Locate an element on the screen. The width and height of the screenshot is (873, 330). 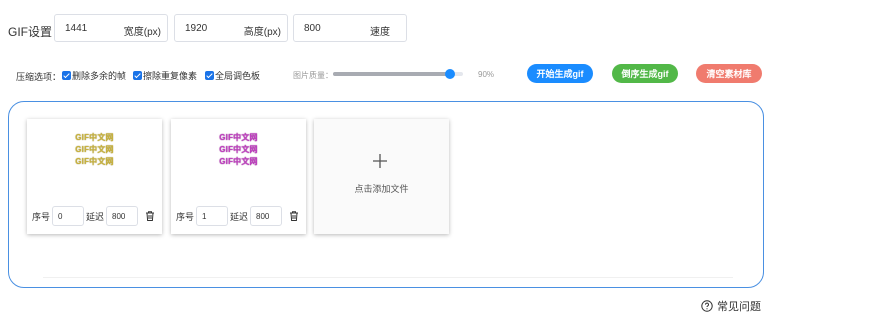
global-palette-option: 全局调色板 is located at coordinates (232, 75).